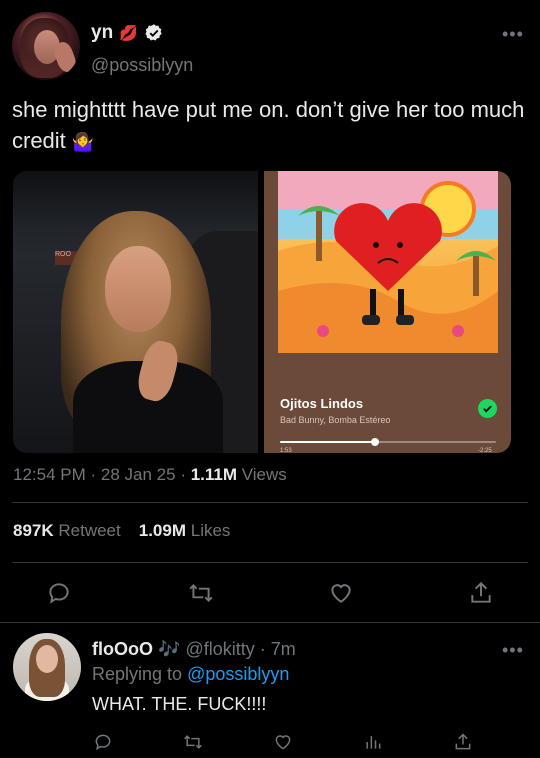 Image resolution: width=540 pixels, height=758 pixels. Describe the element at coordinates (210, 530) in the screenshot. I see `likes-label: Likes` at that location.